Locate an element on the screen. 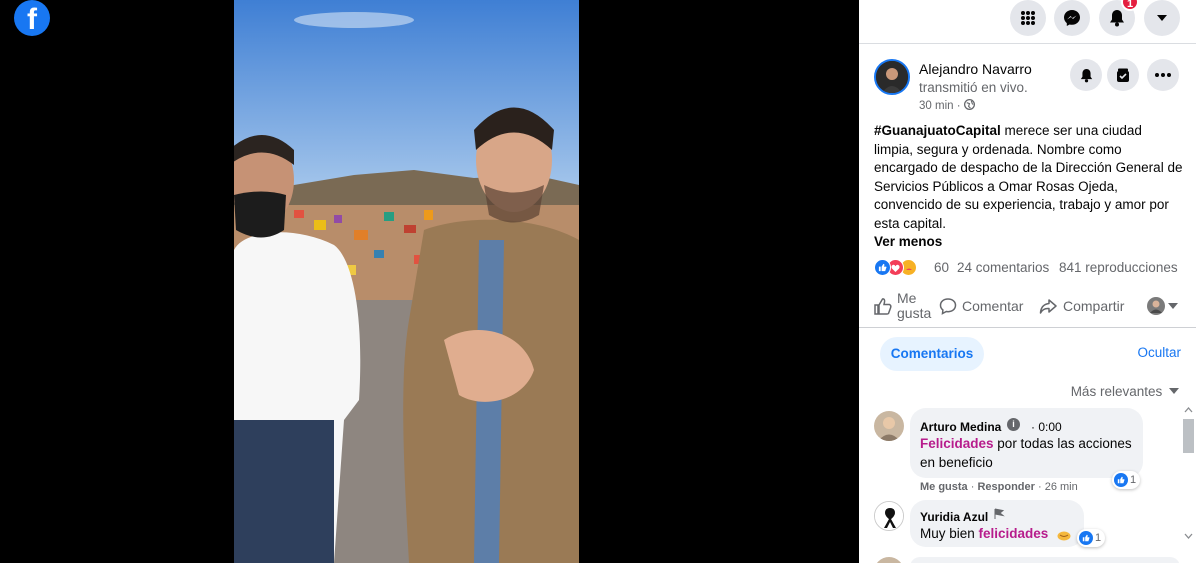 The image size is (1196, 563). chevron-down-icon is located at coordinates (1162, 18).